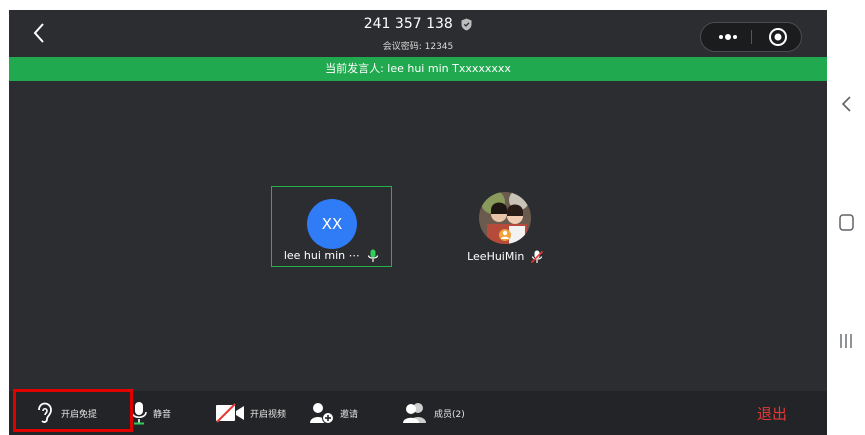  What do you see at coordinates (162, 414) in the screenshot?
I see `mute-label: 静音` at bounding box center [162, 414].